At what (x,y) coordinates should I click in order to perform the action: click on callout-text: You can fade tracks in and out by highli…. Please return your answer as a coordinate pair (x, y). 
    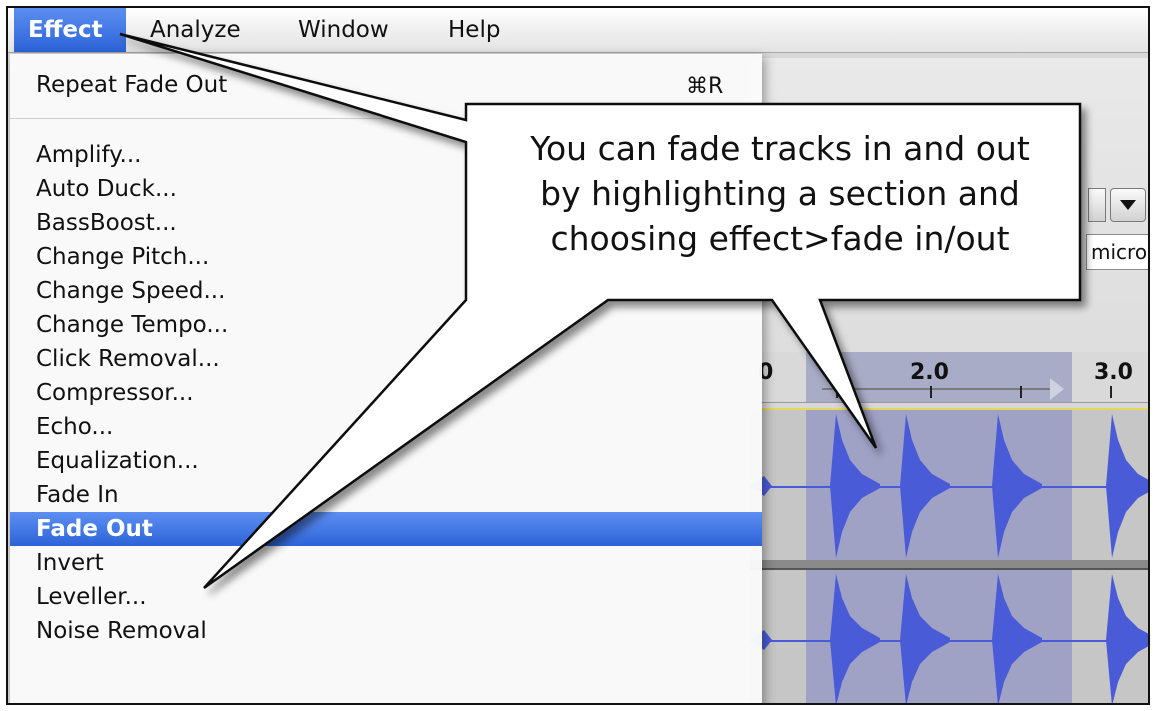
    Looking at the image, I should click on (780, 193).